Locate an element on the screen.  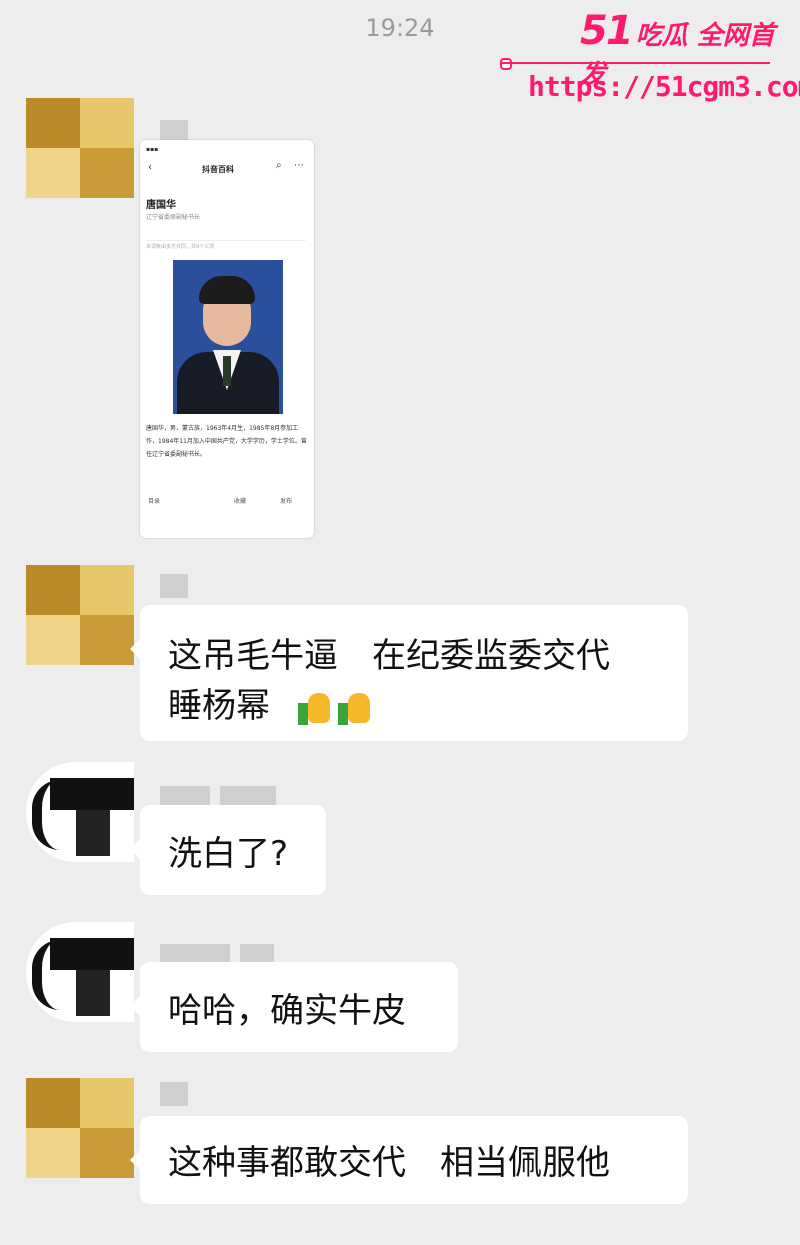
message-text-part: 睡杨幂 is located at coordinates (219, 706).